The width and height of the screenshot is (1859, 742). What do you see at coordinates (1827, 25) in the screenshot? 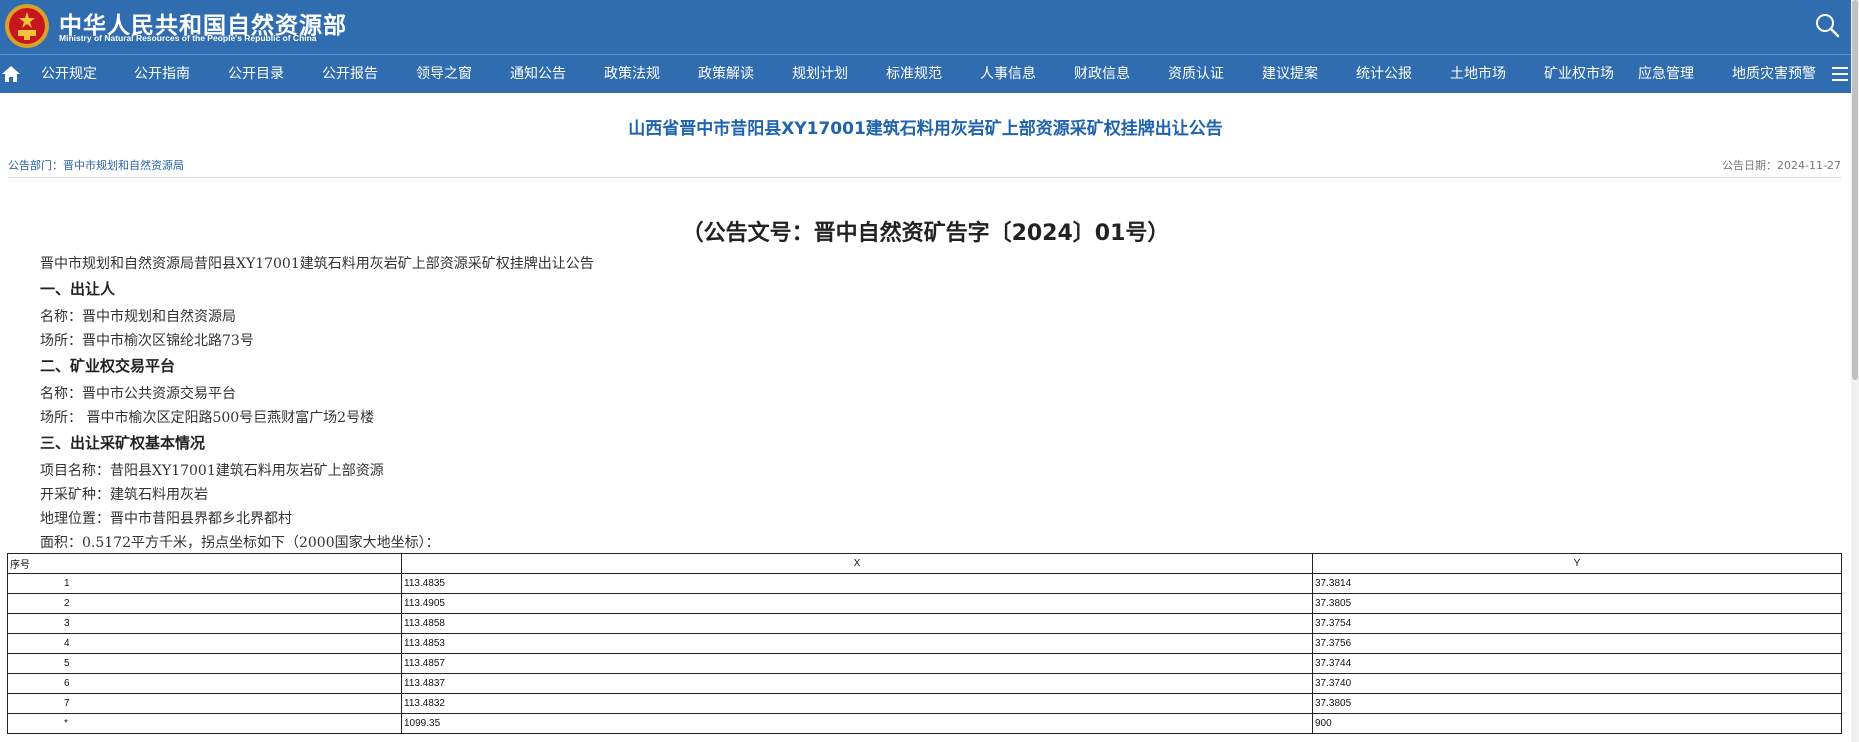
I see `search-icon` at bounding box center [1827, 25].